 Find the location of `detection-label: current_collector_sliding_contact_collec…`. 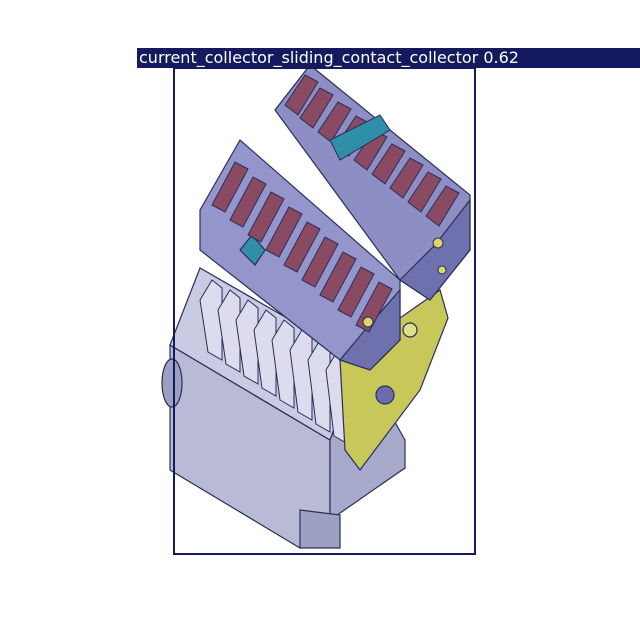

detection-label: current_collector_sliding_contact_collec… is located at coordinates (388, 58).